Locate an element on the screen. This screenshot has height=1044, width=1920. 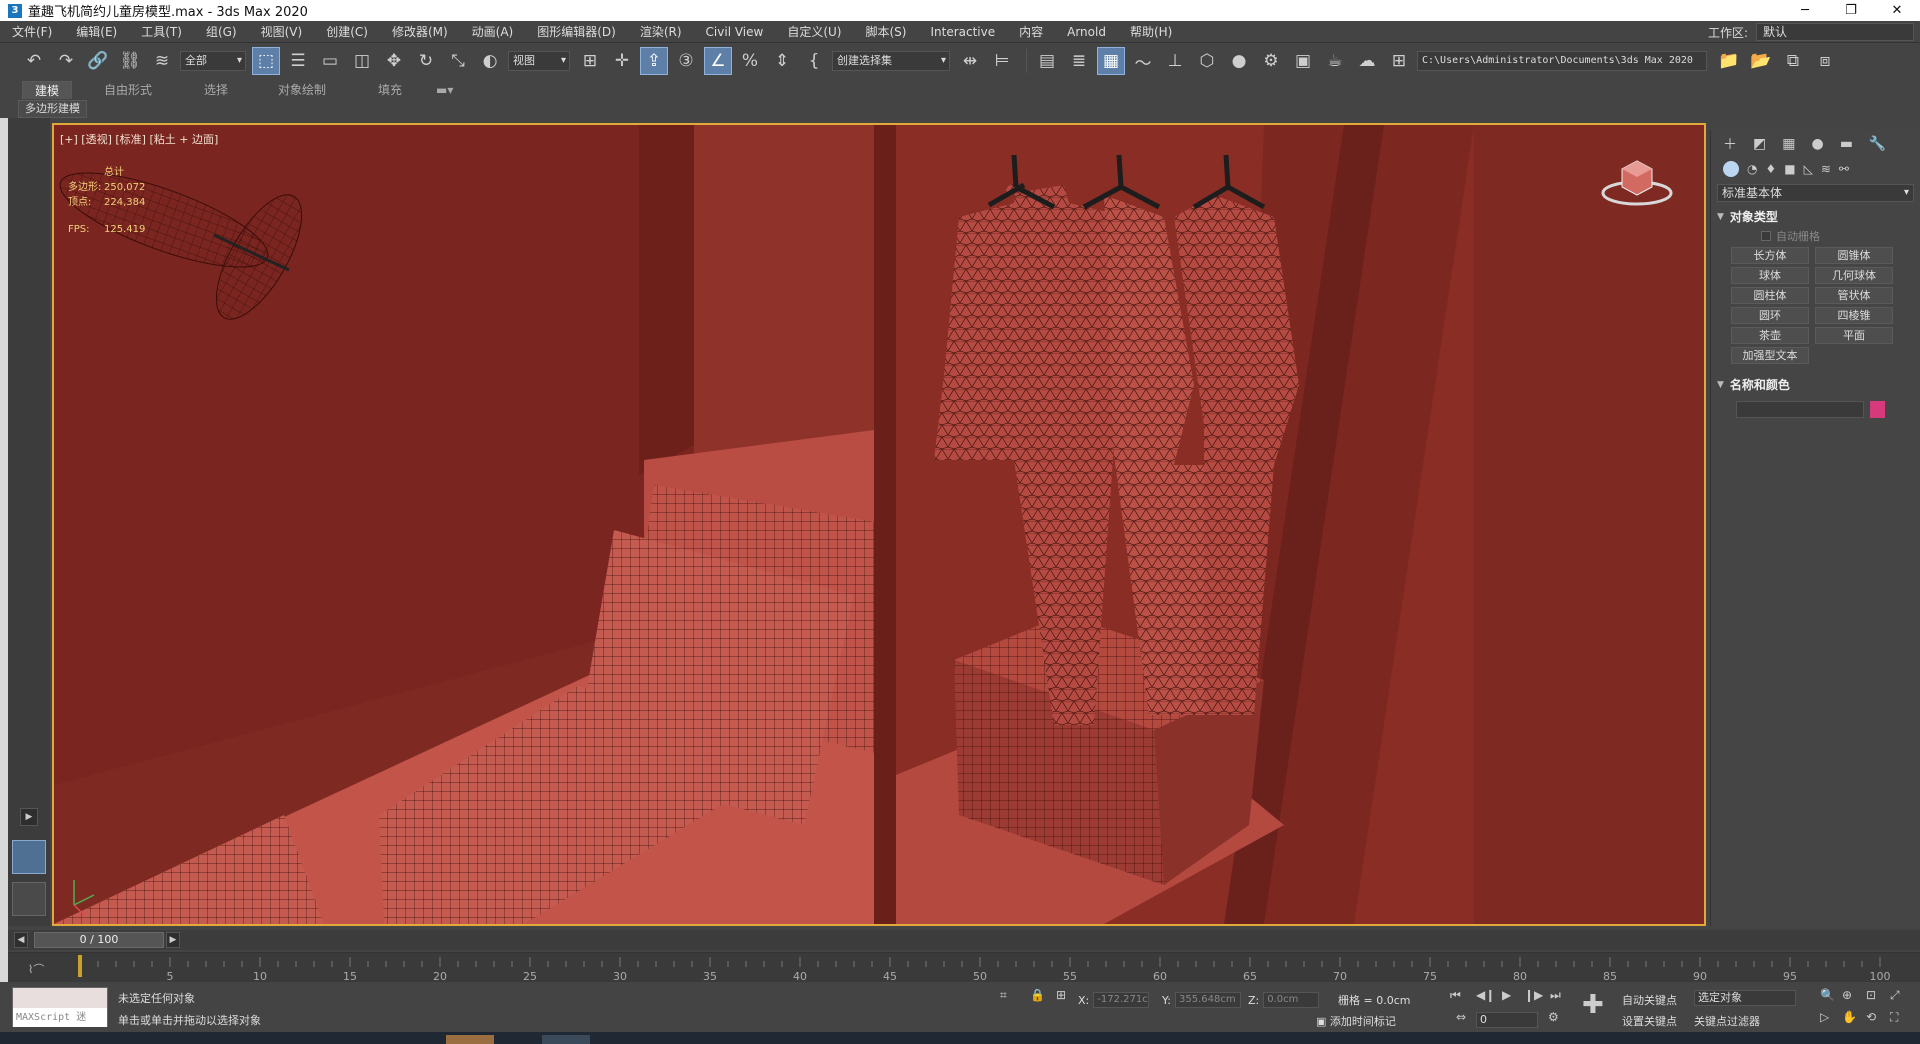
tab-populate: 填充 is located at coordinates (390, 90).